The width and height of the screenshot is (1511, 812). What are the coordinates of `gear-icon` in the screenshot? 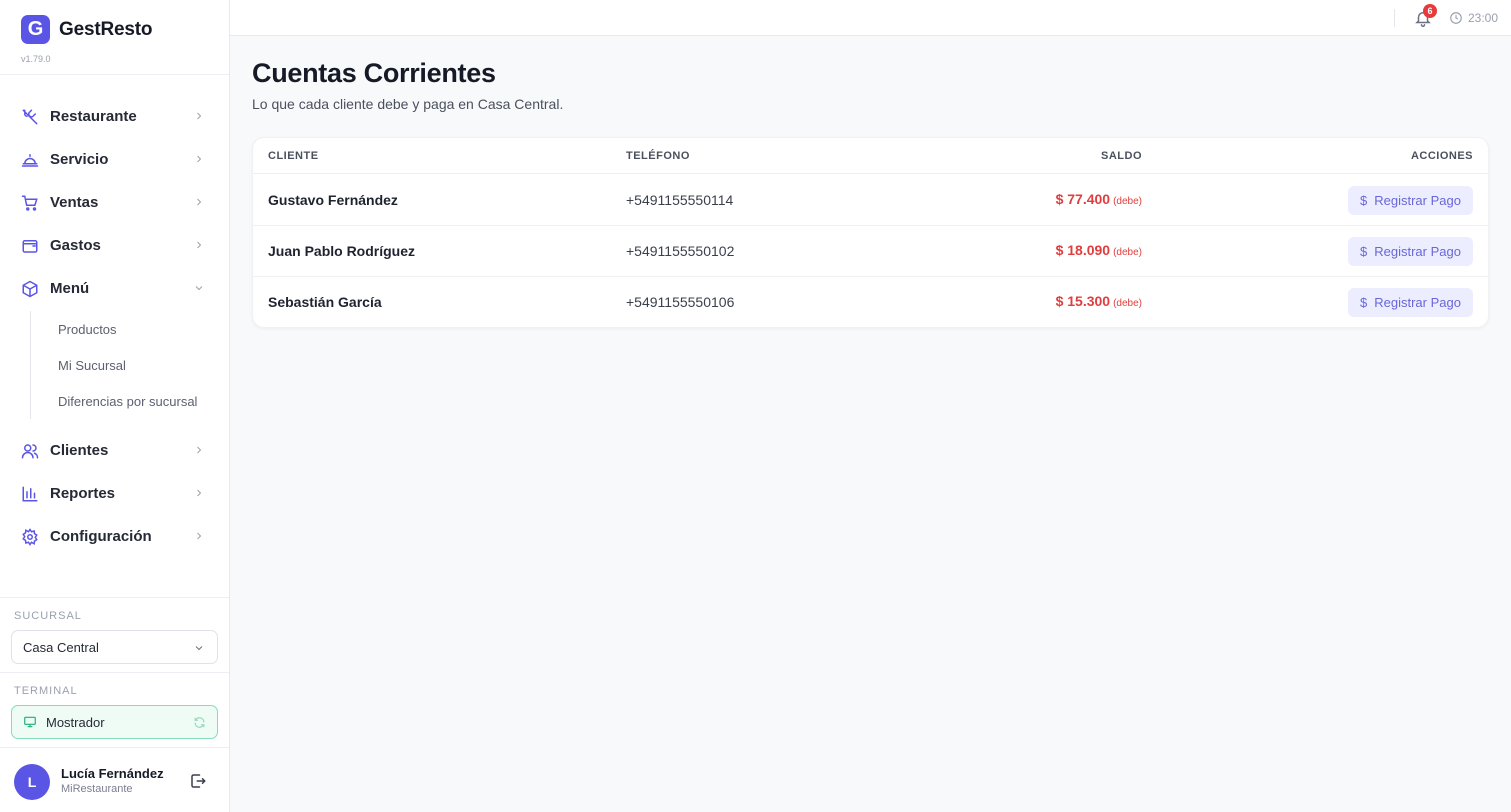 It's located at (30, 536).